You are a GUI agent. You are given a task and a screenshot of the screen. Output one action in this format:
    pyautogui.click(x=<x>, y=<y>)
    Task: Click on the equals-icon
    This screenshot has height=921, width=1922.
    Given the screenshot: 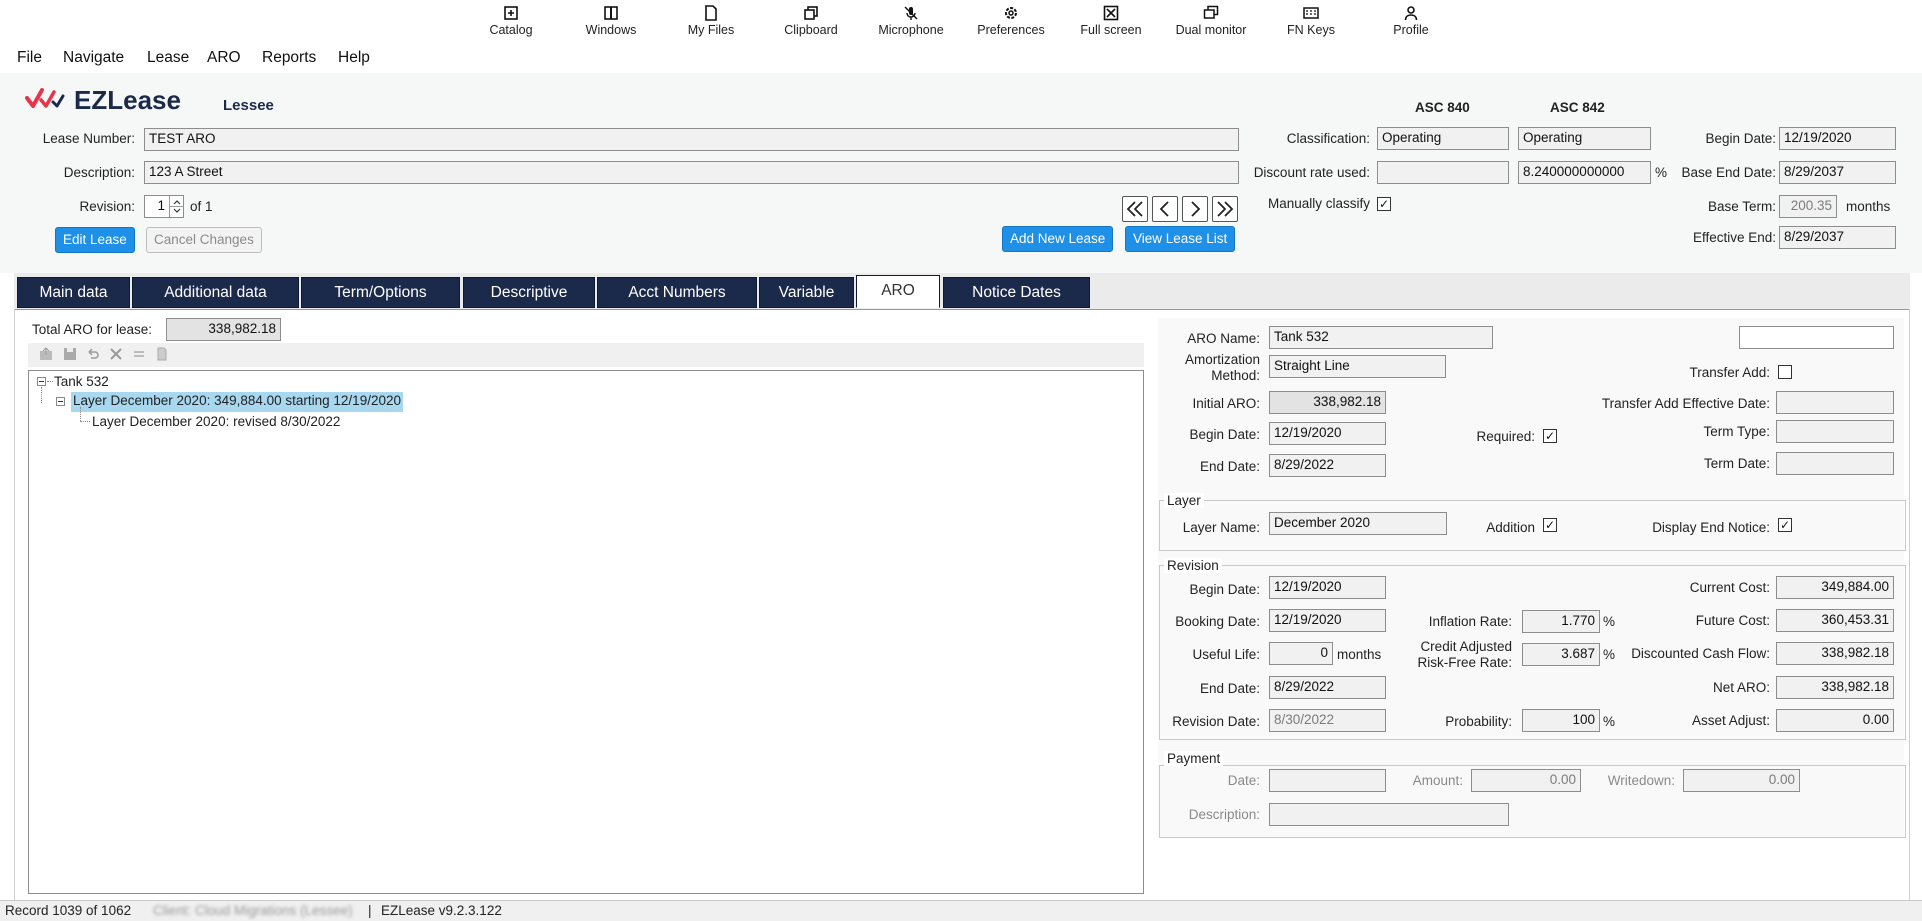 What is the action you would take?
    pyautogui.click(x=139, y=354)
    